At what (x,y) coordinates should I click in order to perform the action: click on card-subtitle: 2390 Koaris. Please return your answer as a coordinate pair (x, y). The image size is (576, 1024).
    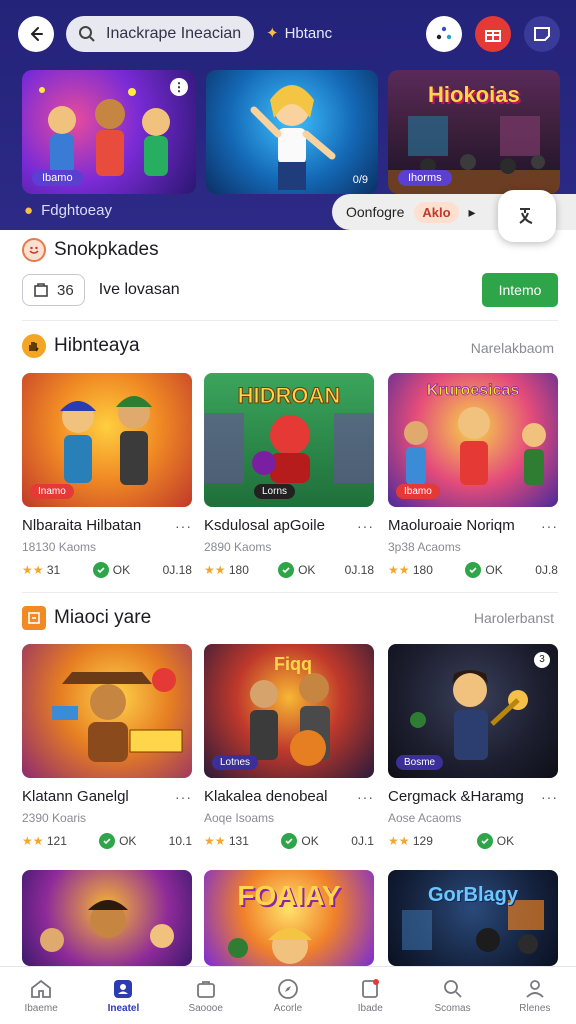
    Looking at the image, I should click on (54, 818).